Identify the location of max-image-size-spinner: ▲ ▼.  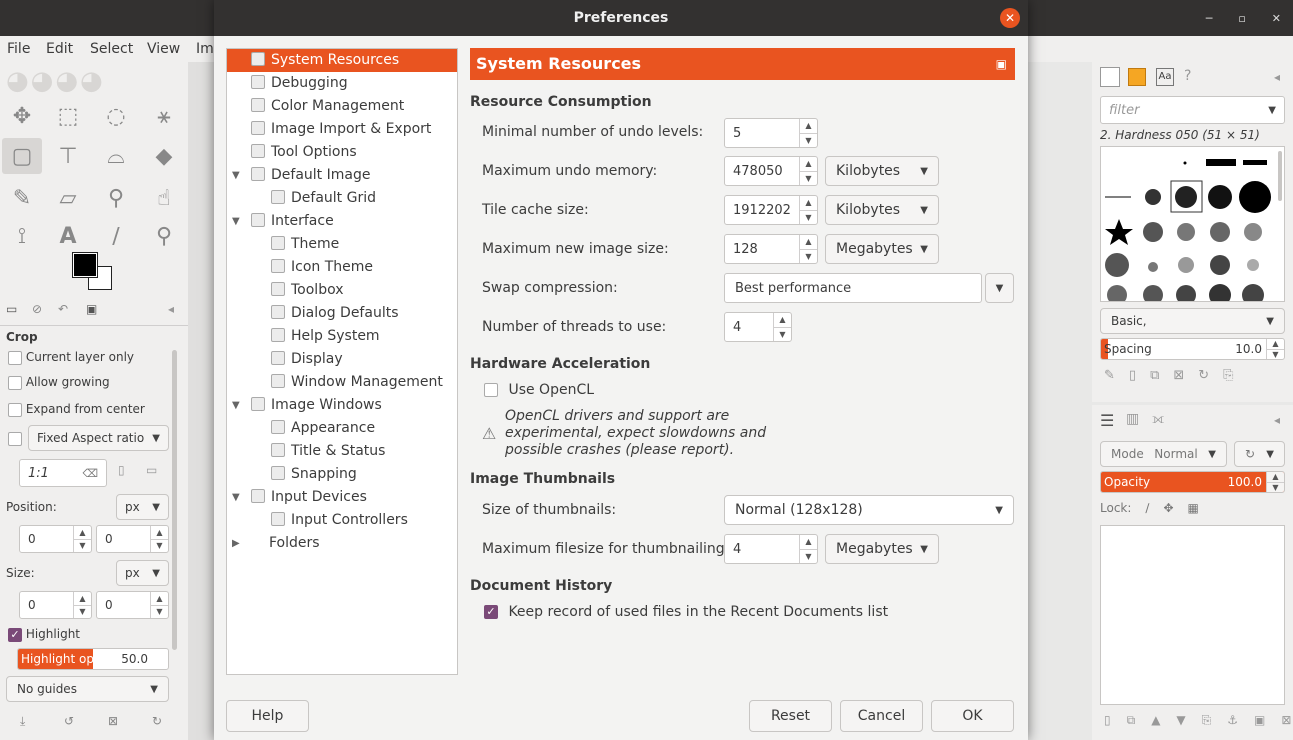
(808, 249).